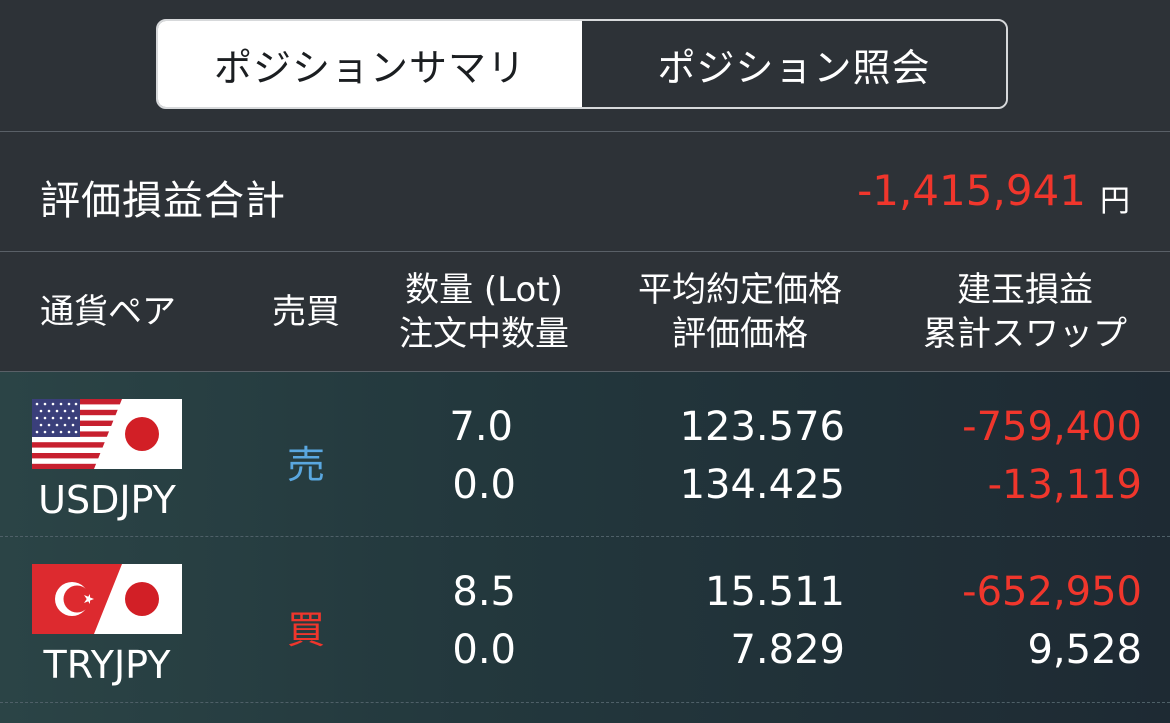  I want to click on position-pl: -652,950, so click(1052, 592).